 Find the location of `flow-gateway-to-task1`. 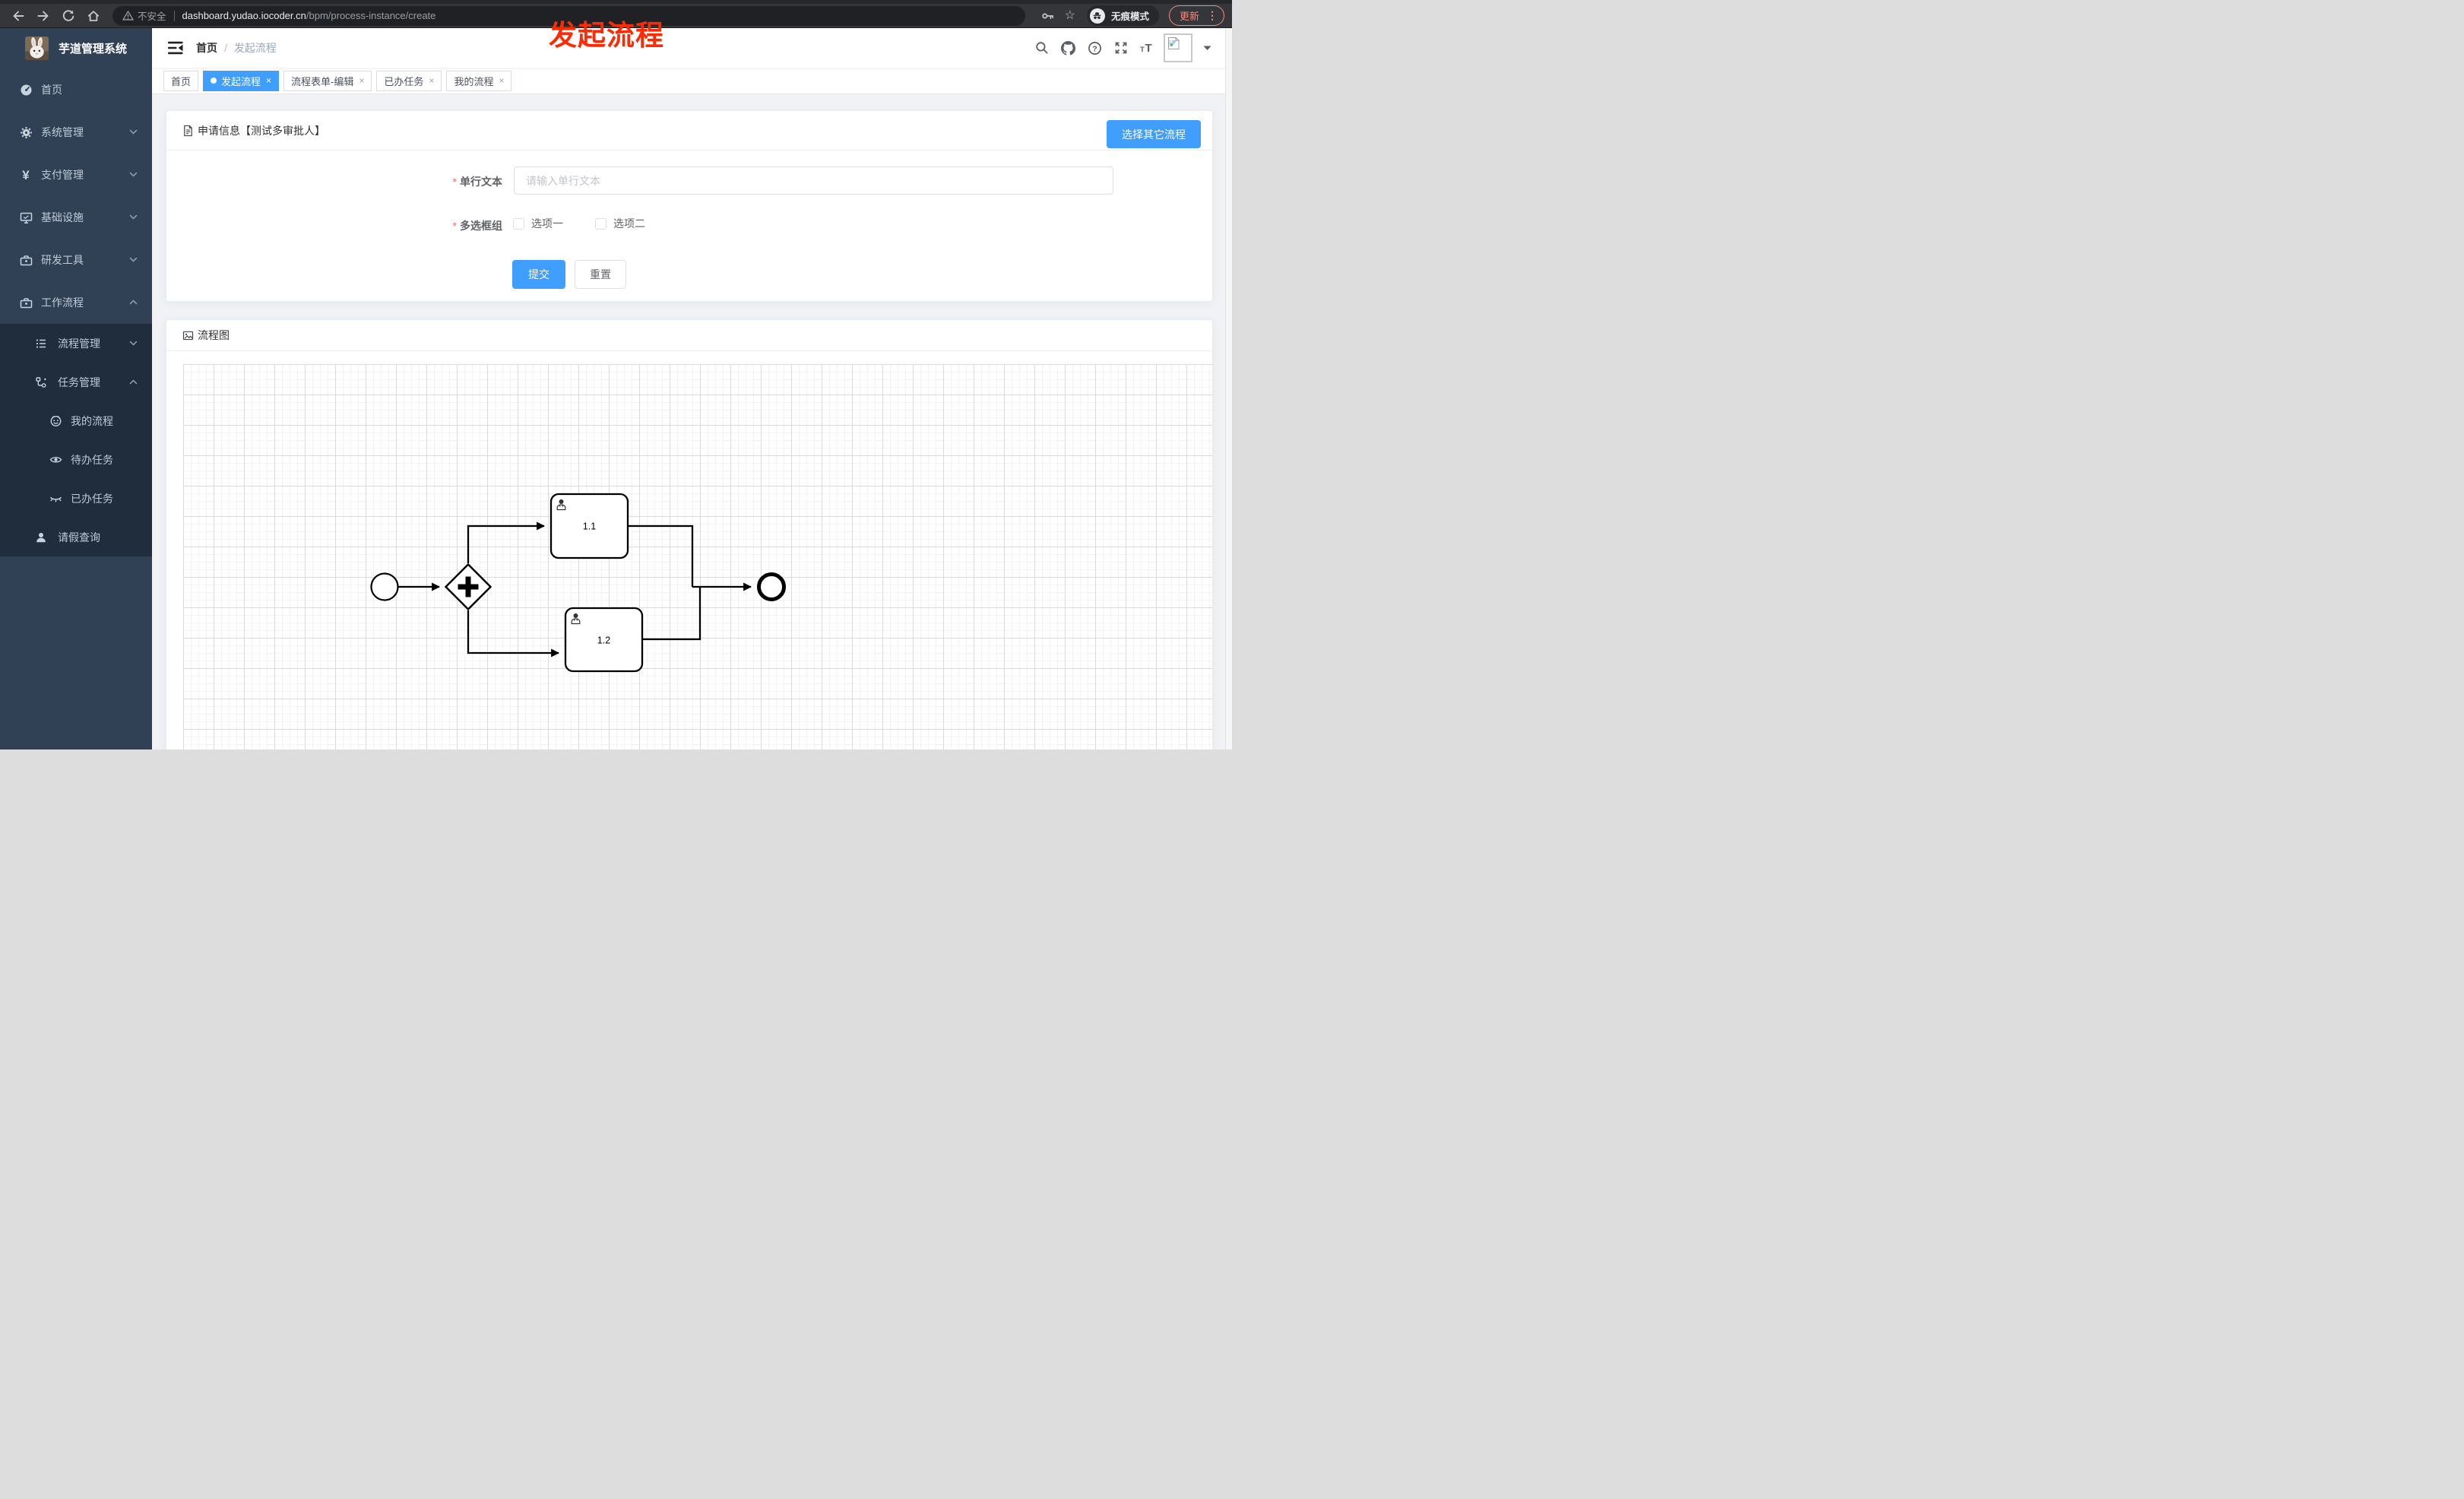

flow-gateway-to-task1 is located at coordinates (507, 542).